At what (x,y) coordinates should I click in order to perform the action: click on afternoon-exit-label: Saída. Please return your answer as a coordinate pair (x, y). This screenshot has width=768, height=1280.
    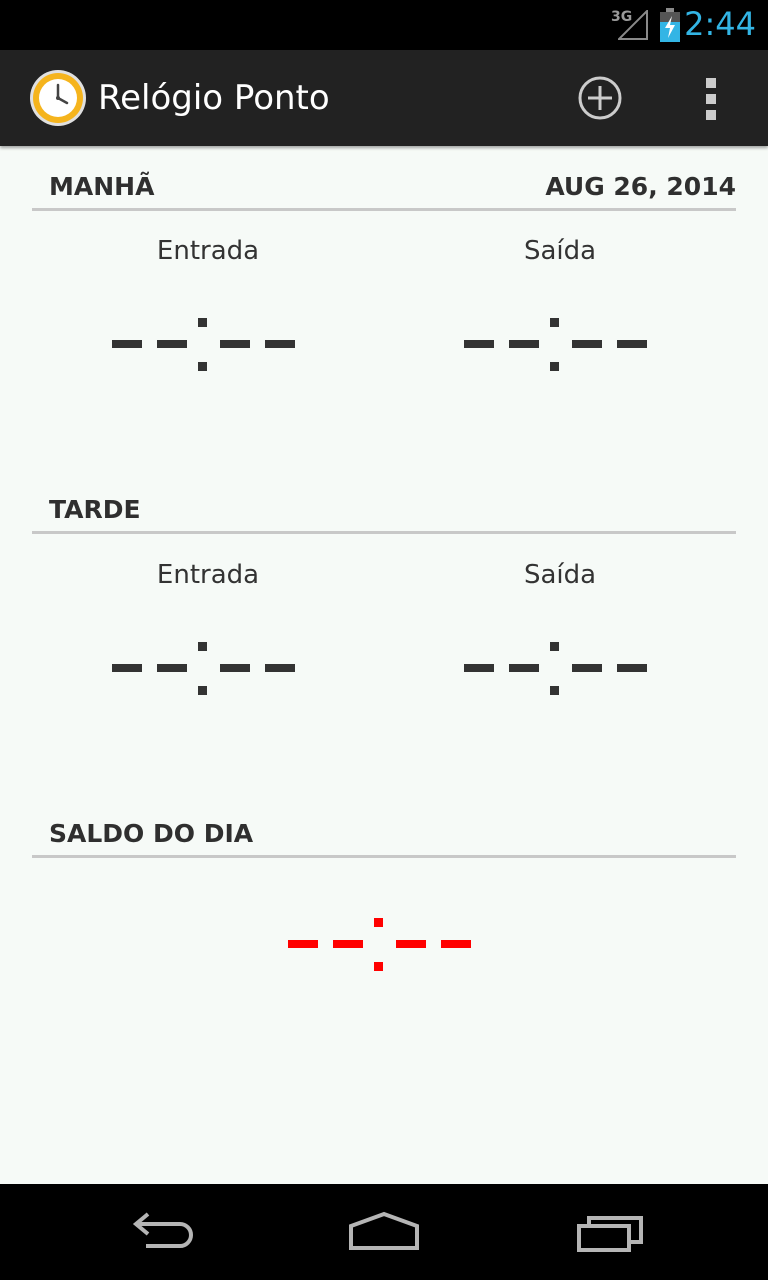
    Looking at the image, I should click on (560, 575).